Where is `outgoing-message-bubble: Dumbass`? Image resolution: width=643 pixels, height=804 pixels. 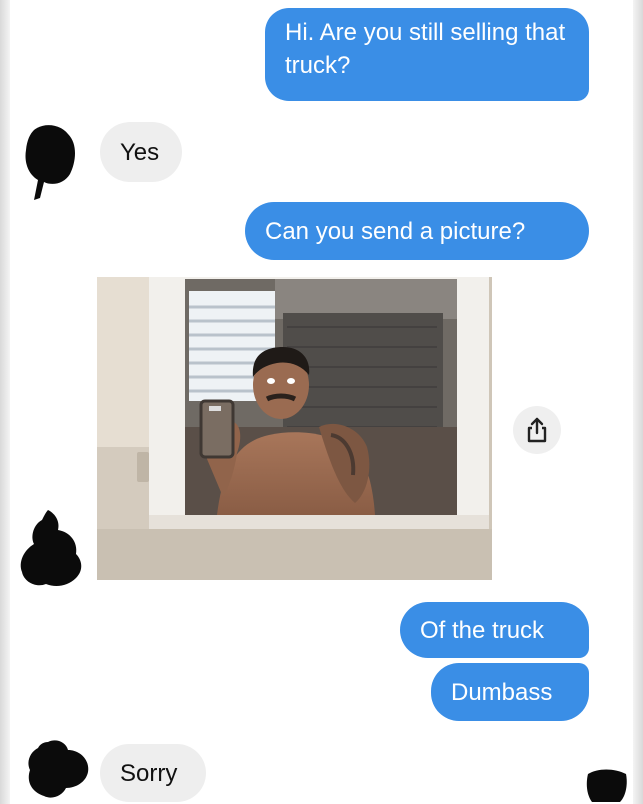
outgoing-message-bubble: Dumbass is located at coordinates (510, 692).